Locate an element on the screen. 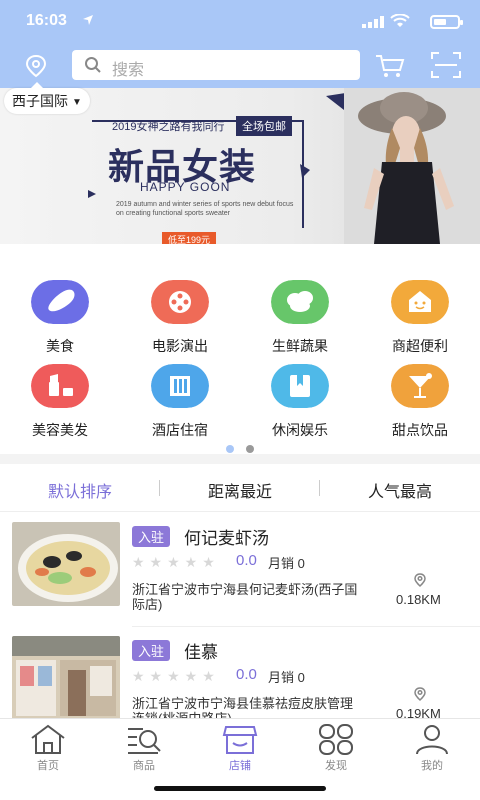  hotel-icon is located at coordinates (180, 386).